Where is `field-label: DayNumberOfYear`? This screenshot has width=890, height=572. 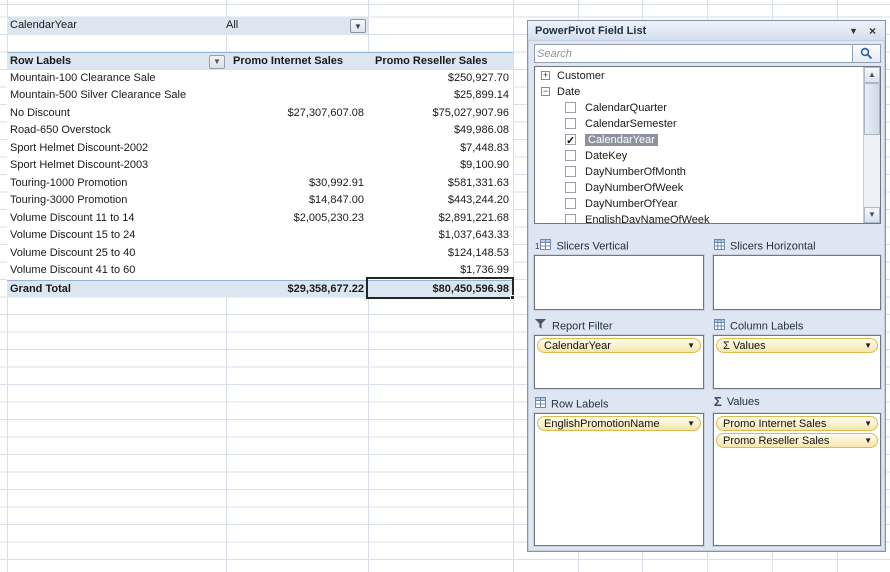
field-label: DayNumberOfYear is located at coordinates (631, 204).